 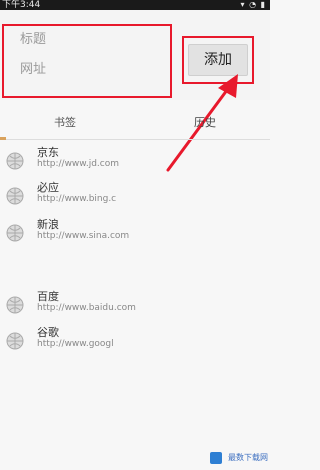 What do you see at coordinates (135, 231) in the screenshot?
I see `list-item: 新浪 http://www.sina.com` at bounding box center [135, 231].